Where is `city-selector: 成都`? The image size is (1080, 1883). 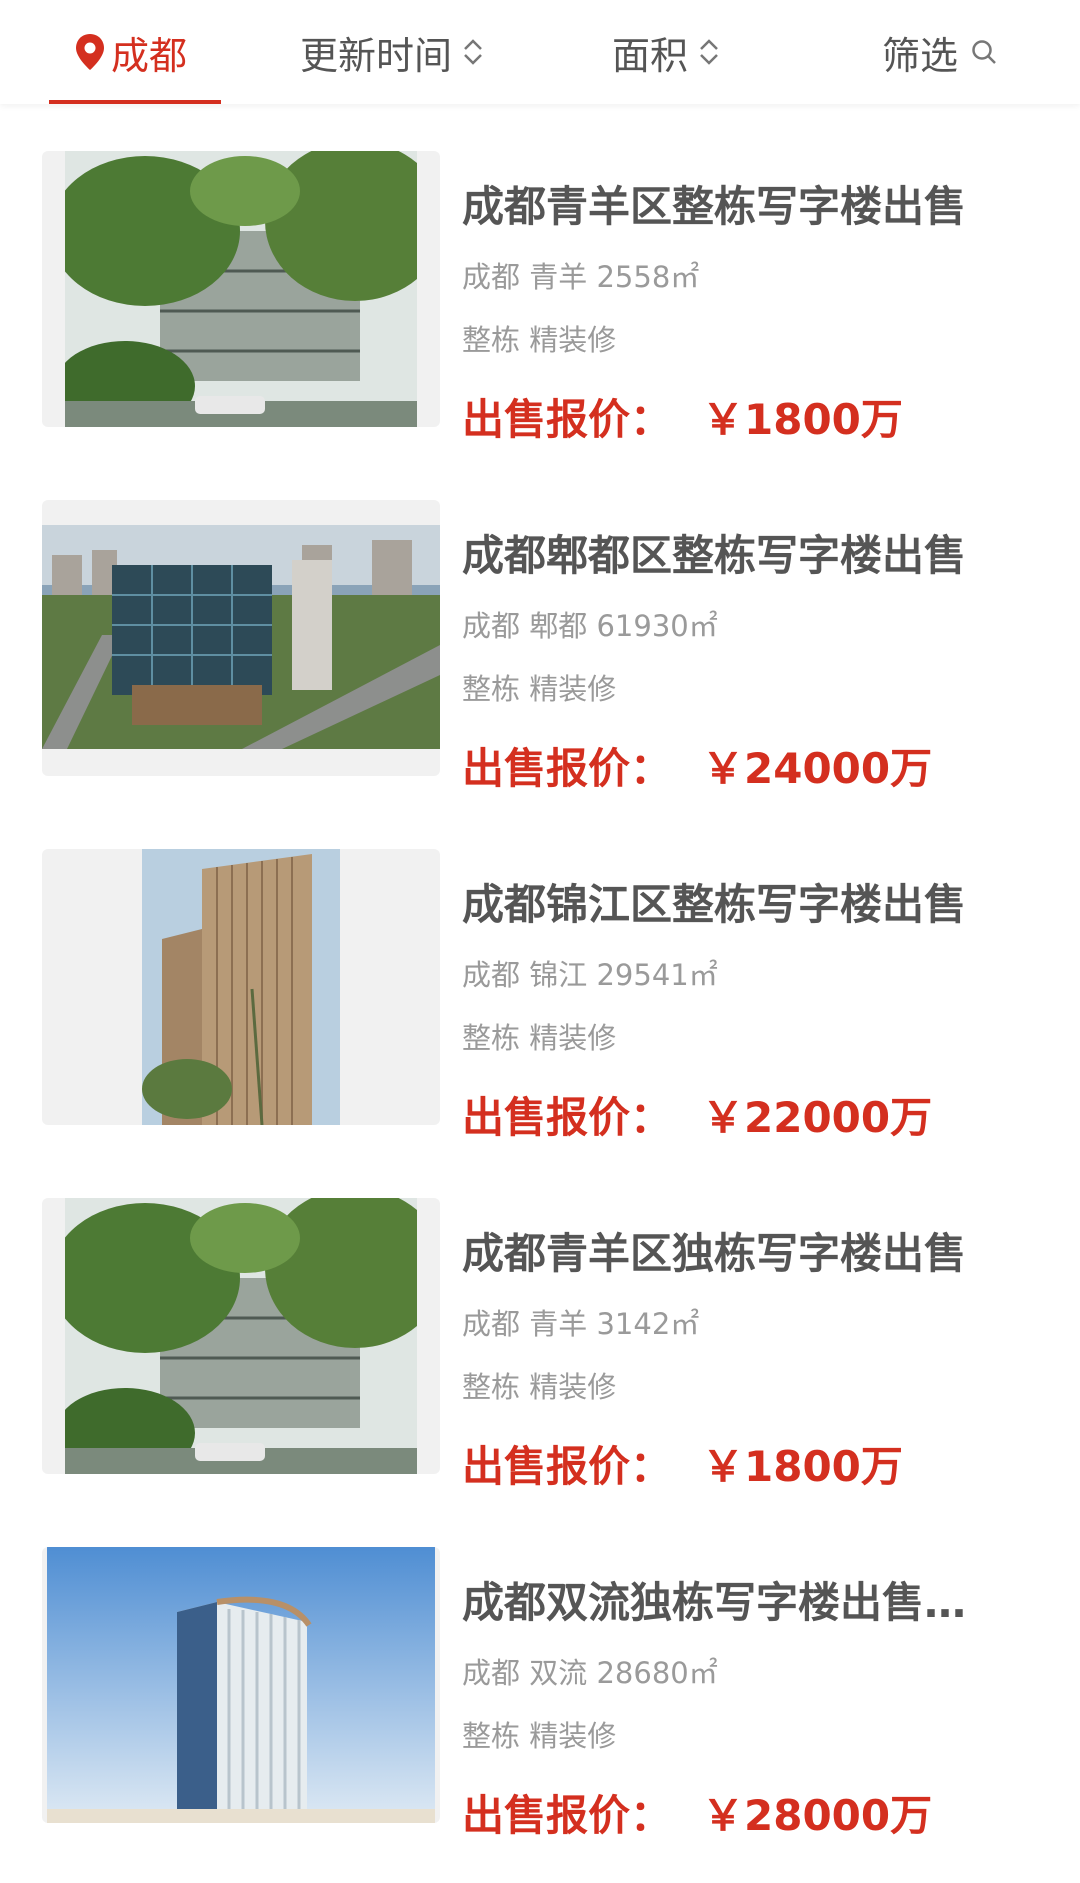
city-selector: 成都 is located at coordinates (130, 52).